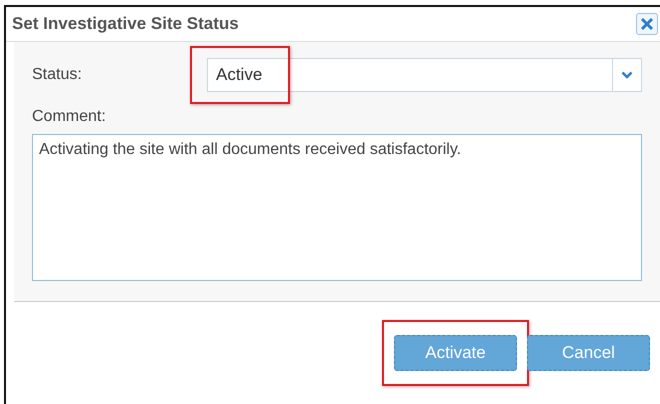 This screenshot has height=404, width=660. Describe the element at coordinates (424, 75) in the screenshot. I see `status-dropdown: Active` at that location.